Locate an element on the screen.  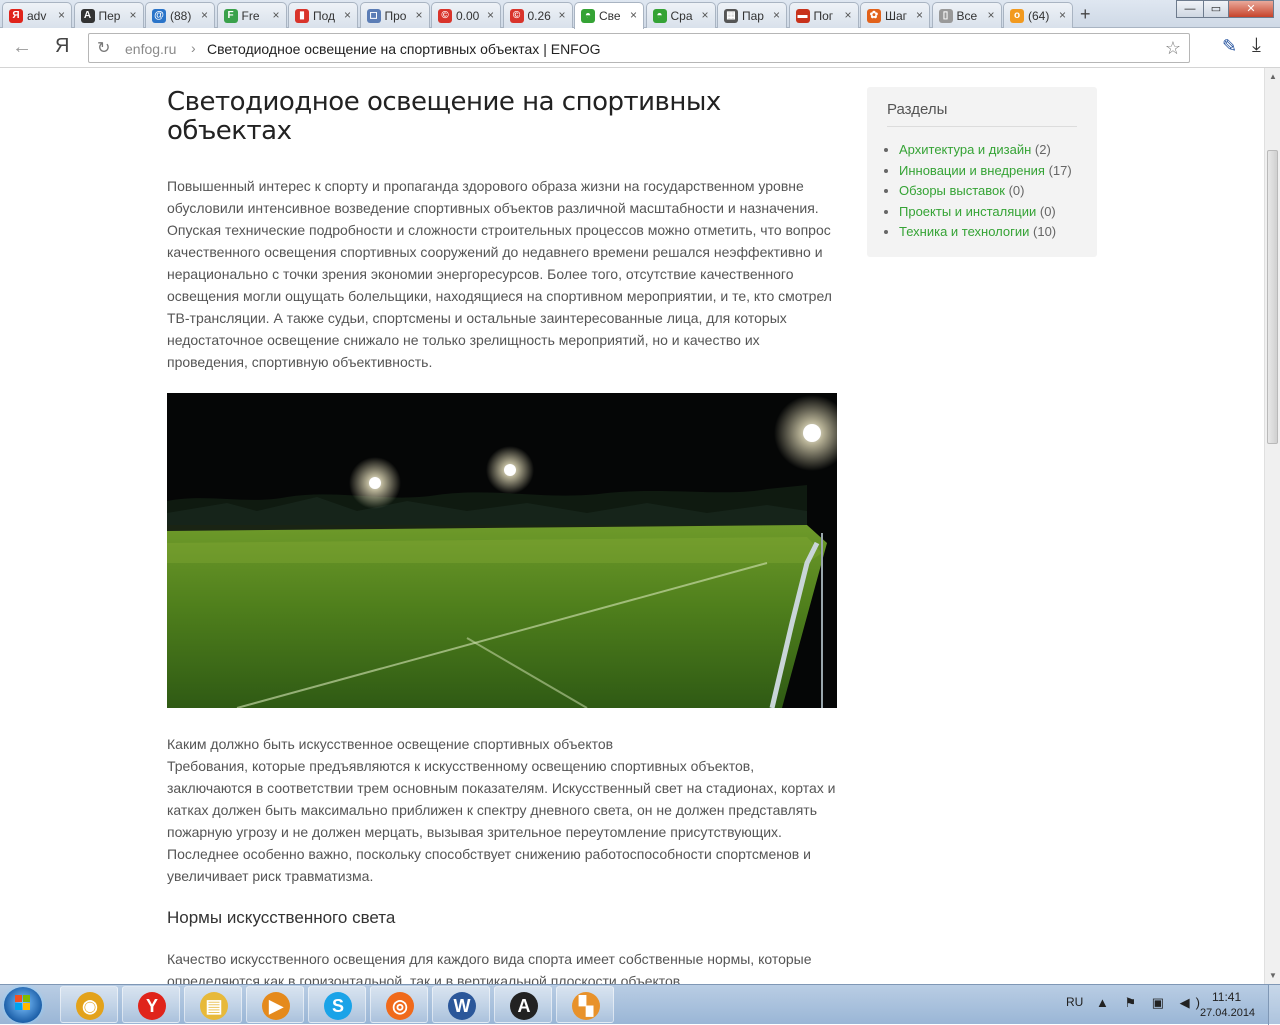
category-item: Проекты и инсталяции (0) is located at coordinates (988, 212).